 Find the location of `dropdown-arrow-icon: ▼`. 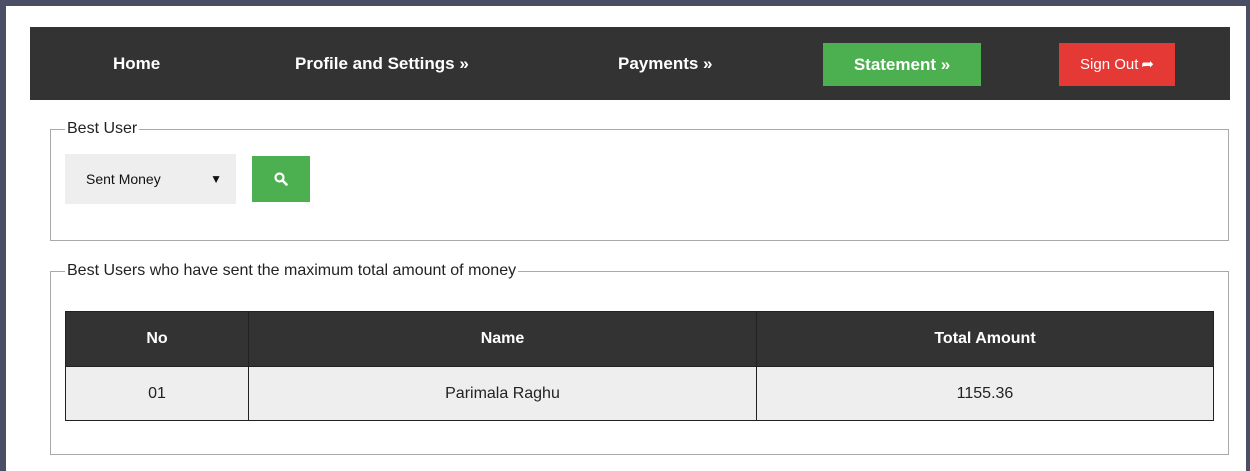

dropdown-arrow-icon: ▼ is located at coordinates (216, 179).